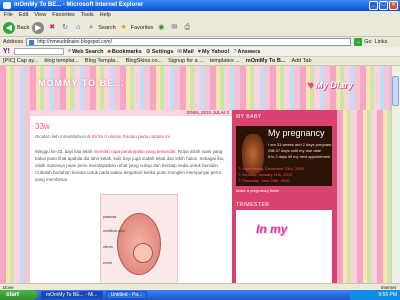 This screenshot has width=400, height=300. What do you see at coordinates (32, 42) in the screenshot?
I see `page-icon` at bounding box center [32, 42].